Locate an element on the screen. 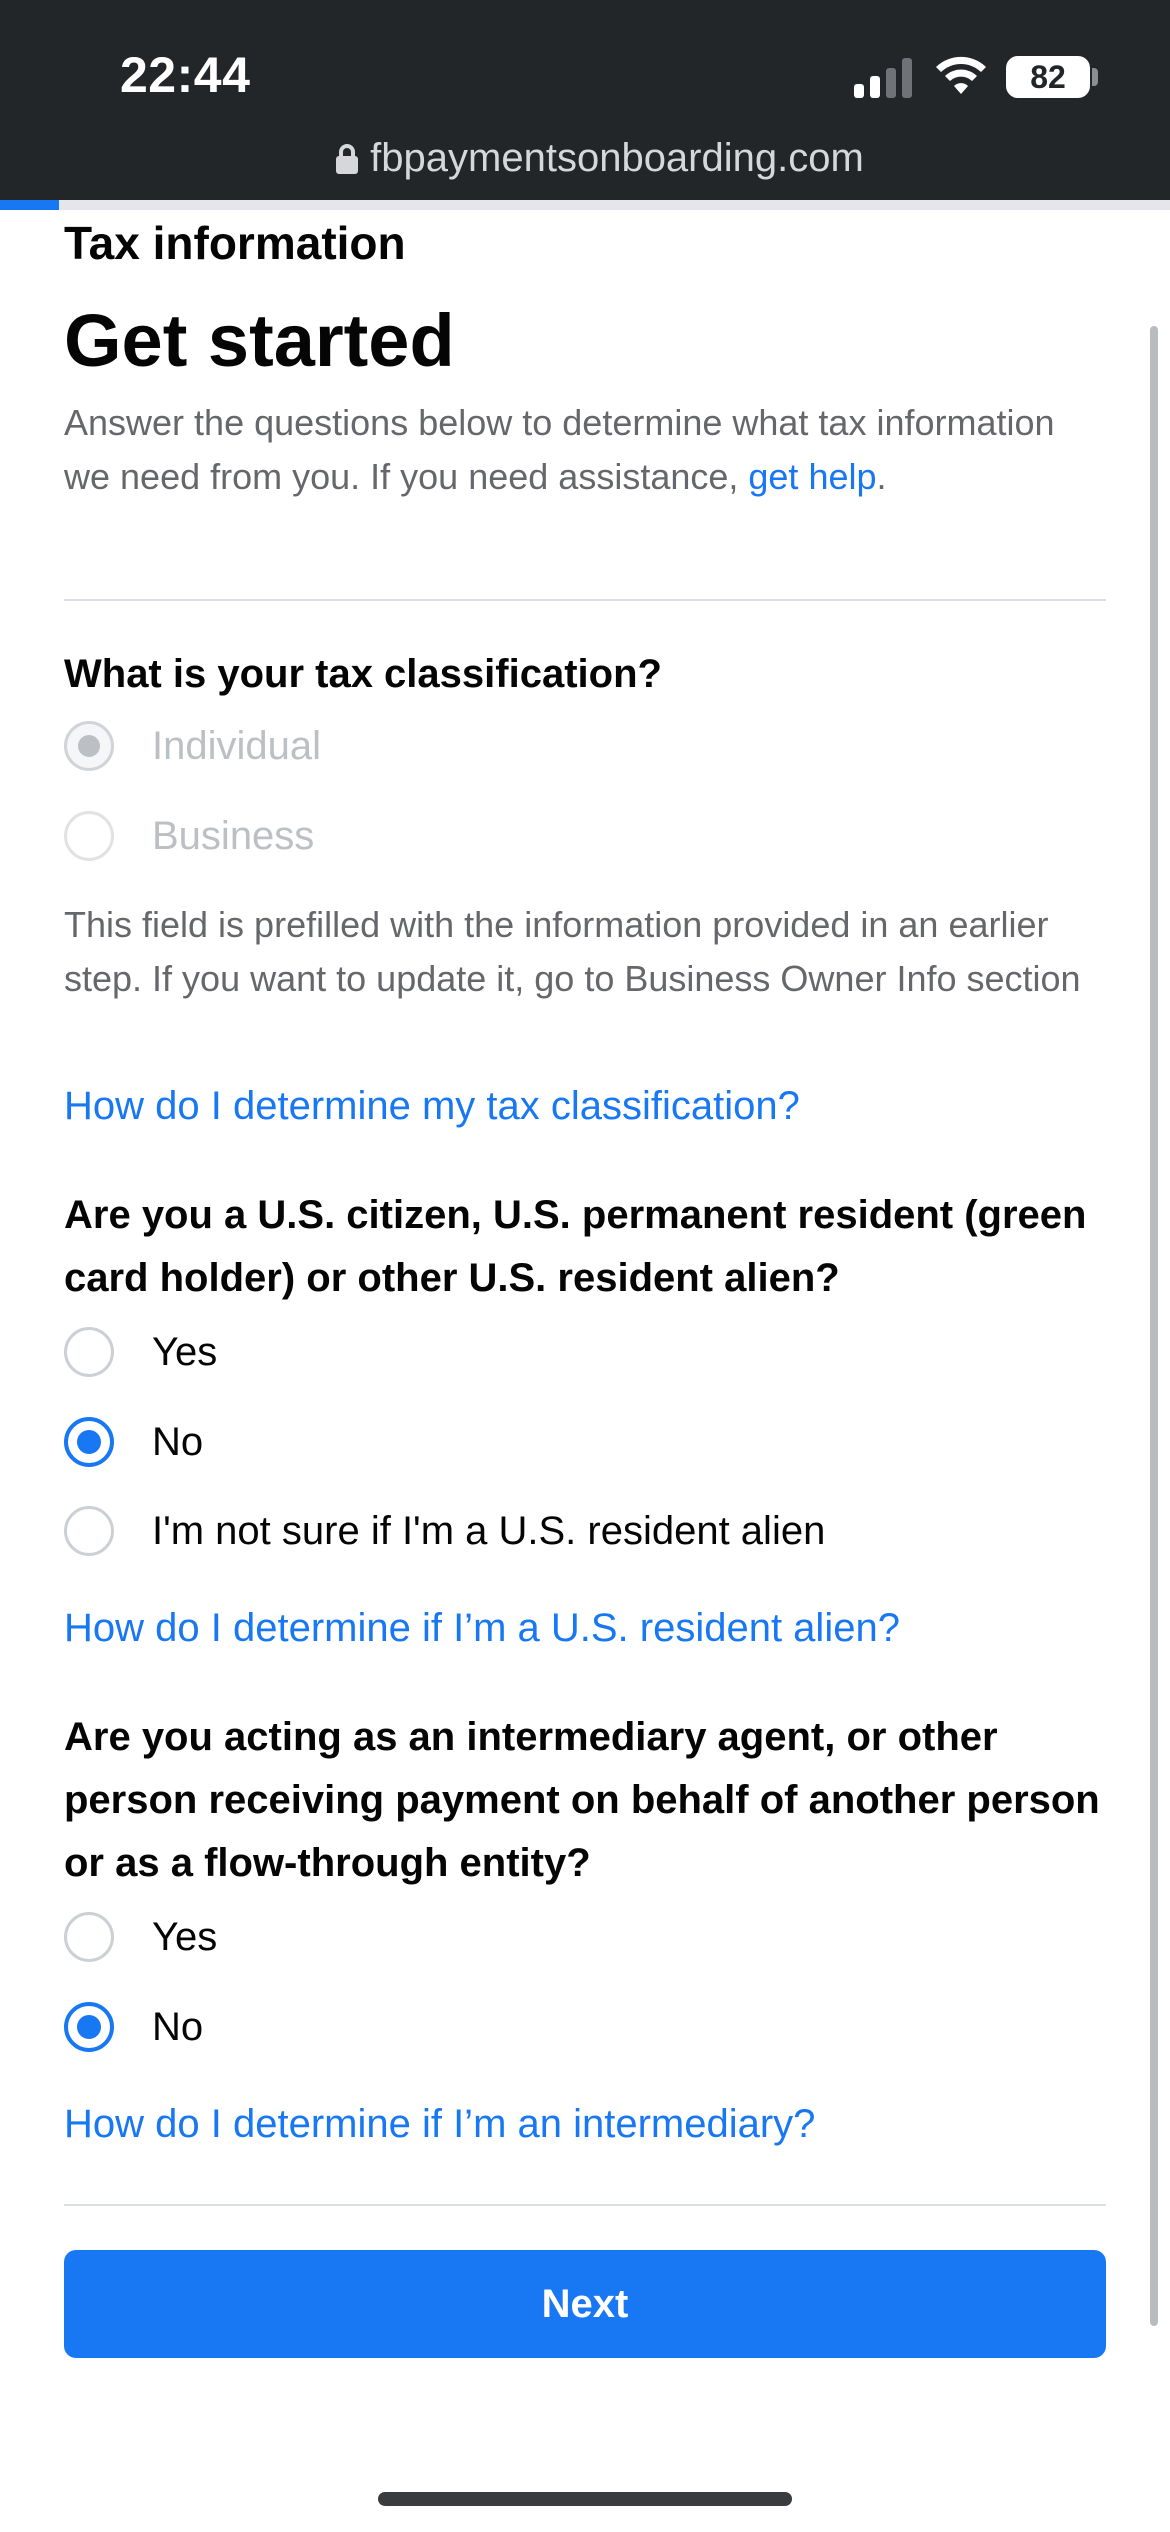 This screenshot has width=1170, height=2532. get-help-link: get help is located at coordinates (812, 476).